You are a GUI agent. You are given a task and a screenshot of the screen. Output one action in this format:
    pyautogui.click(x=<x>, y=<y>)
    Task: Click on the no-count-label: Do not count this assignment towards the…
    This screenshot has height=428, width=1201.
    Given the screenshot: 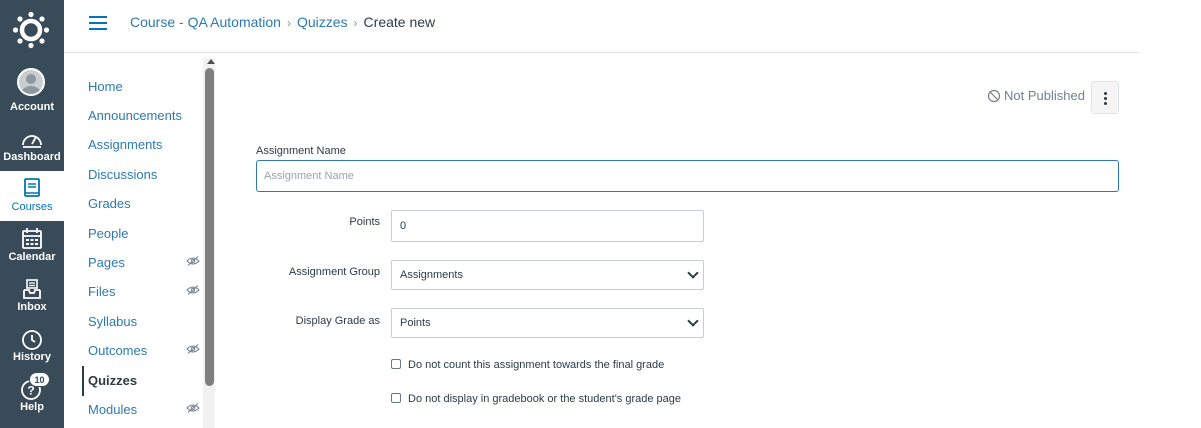 What is the action you would take?
    pyautogui.click(x=536, y=365)
    